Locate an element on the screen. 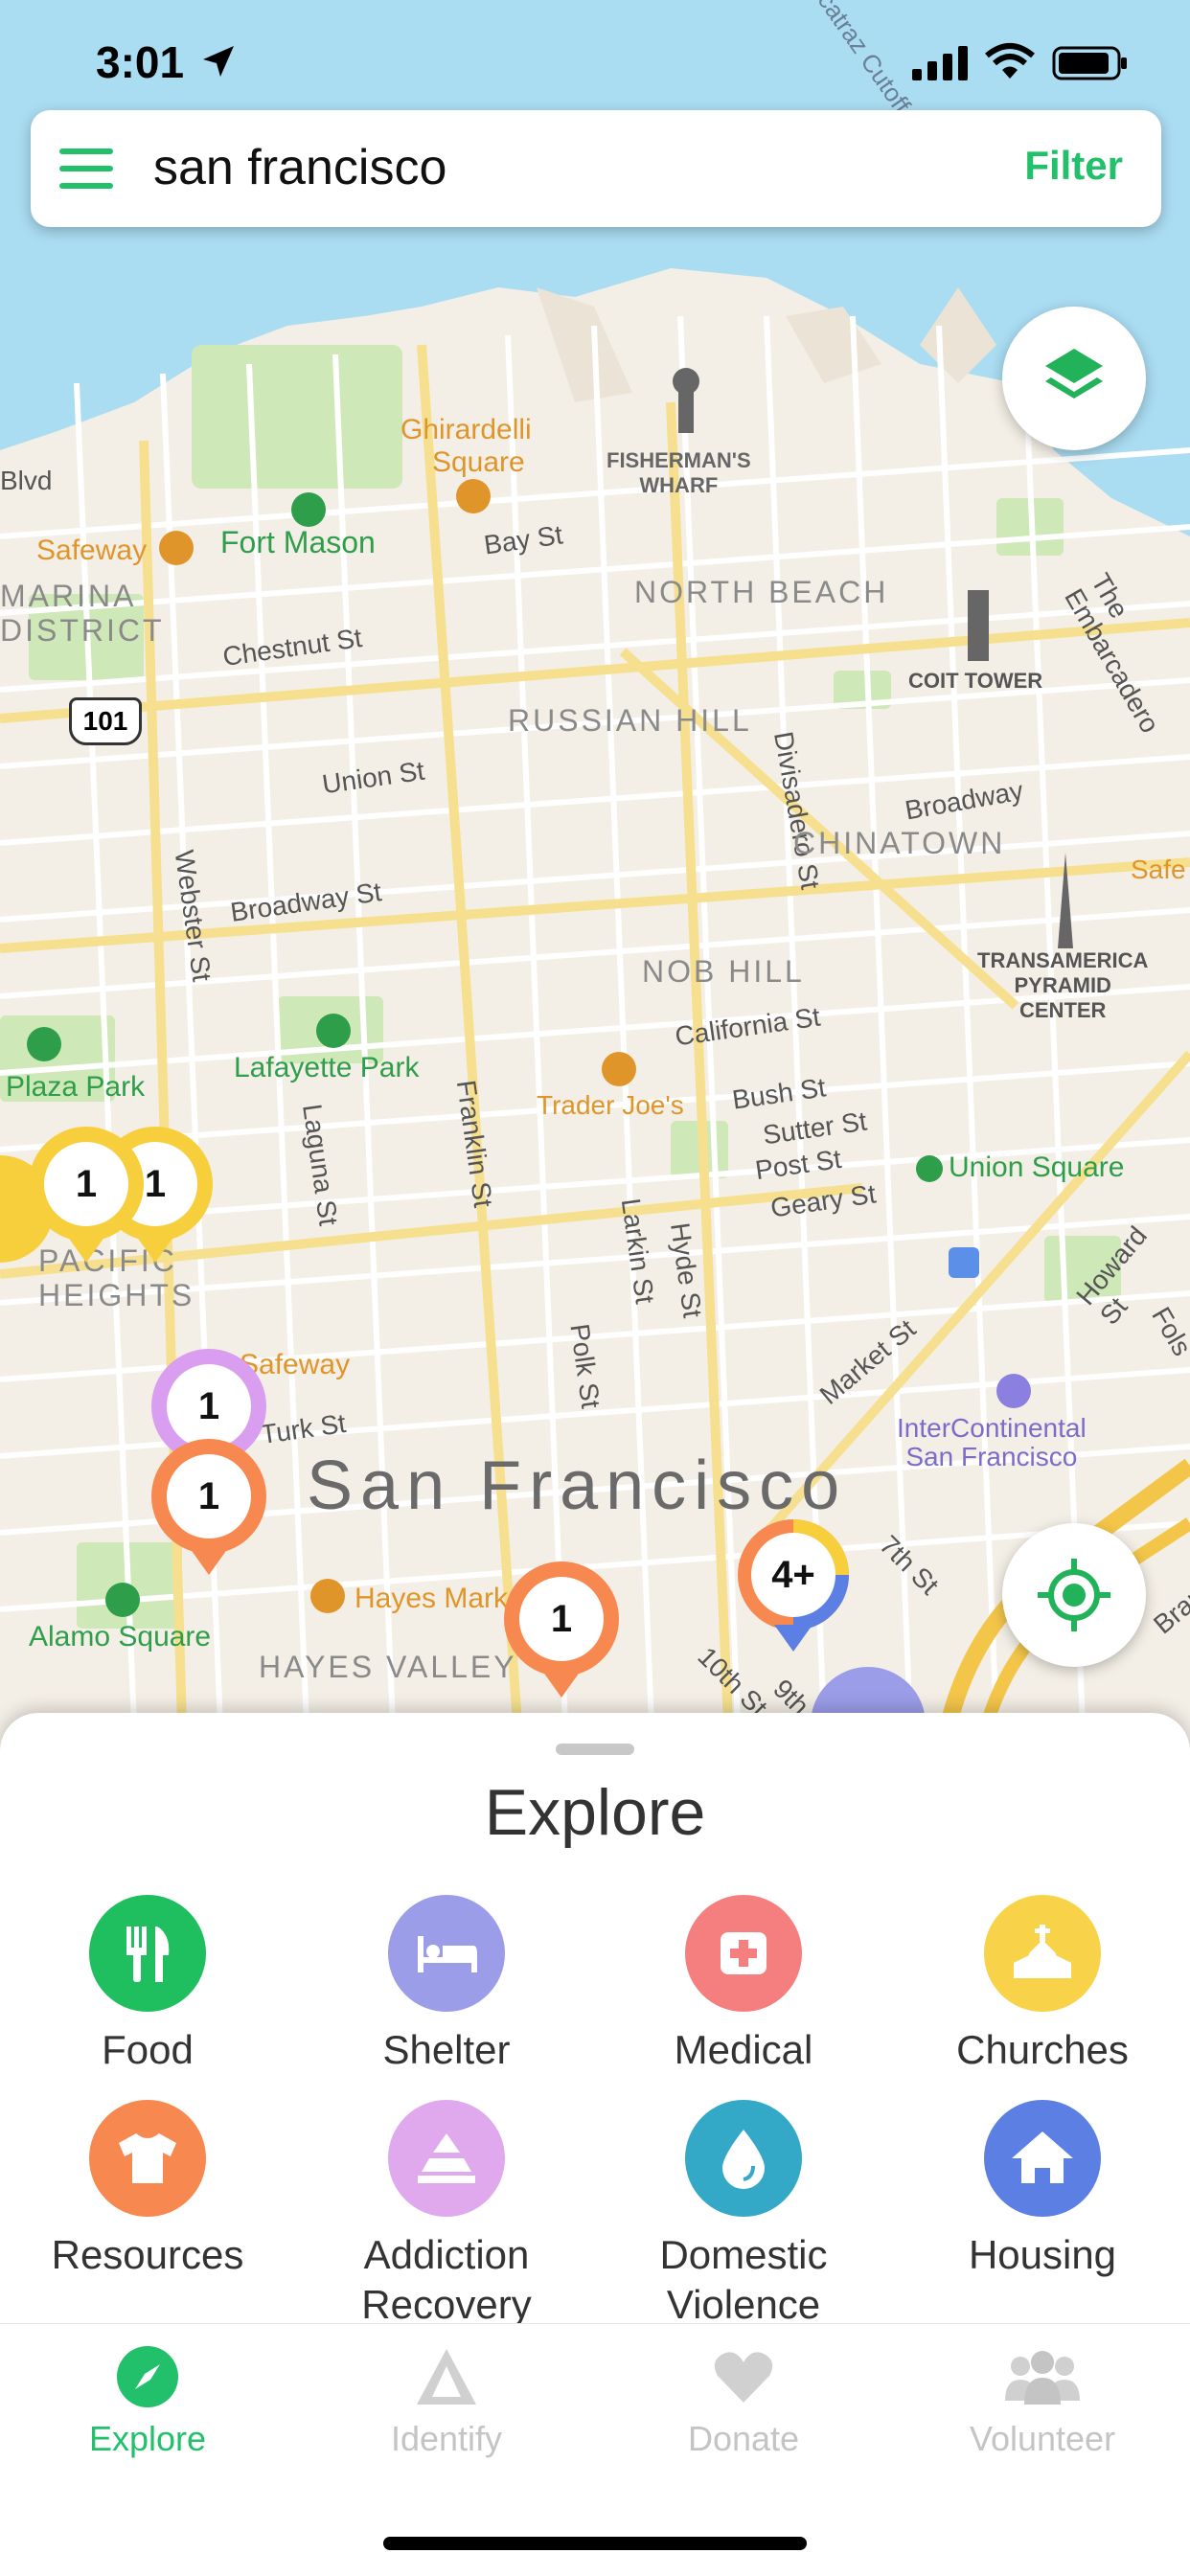  status-bar: 3:01 is located at coordinates (595, 53).